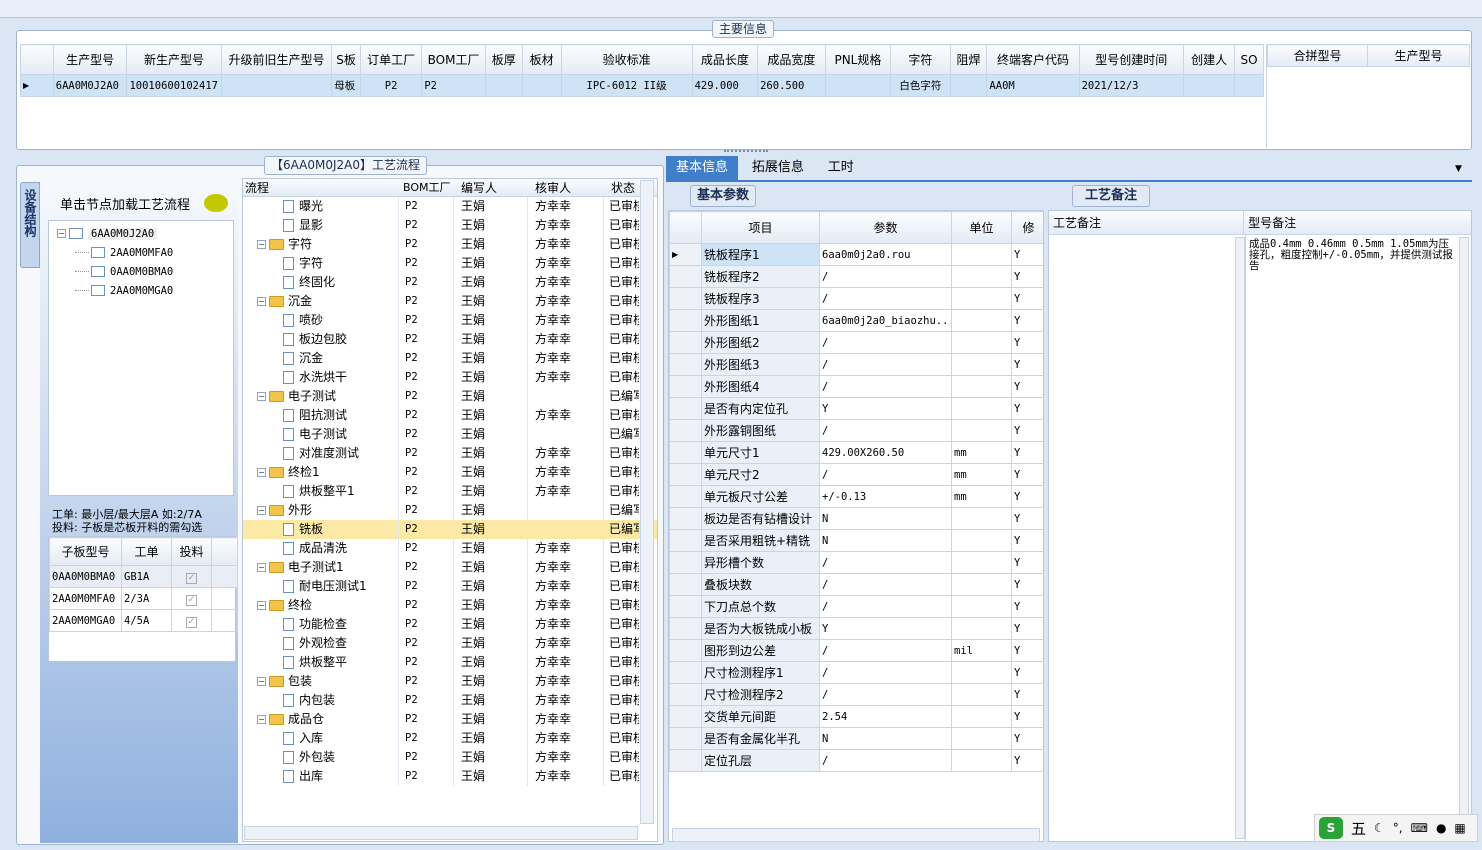 The image size is (1482, 850). I want to click on main-col-14: 终端客户代码, so click(1033, 59).